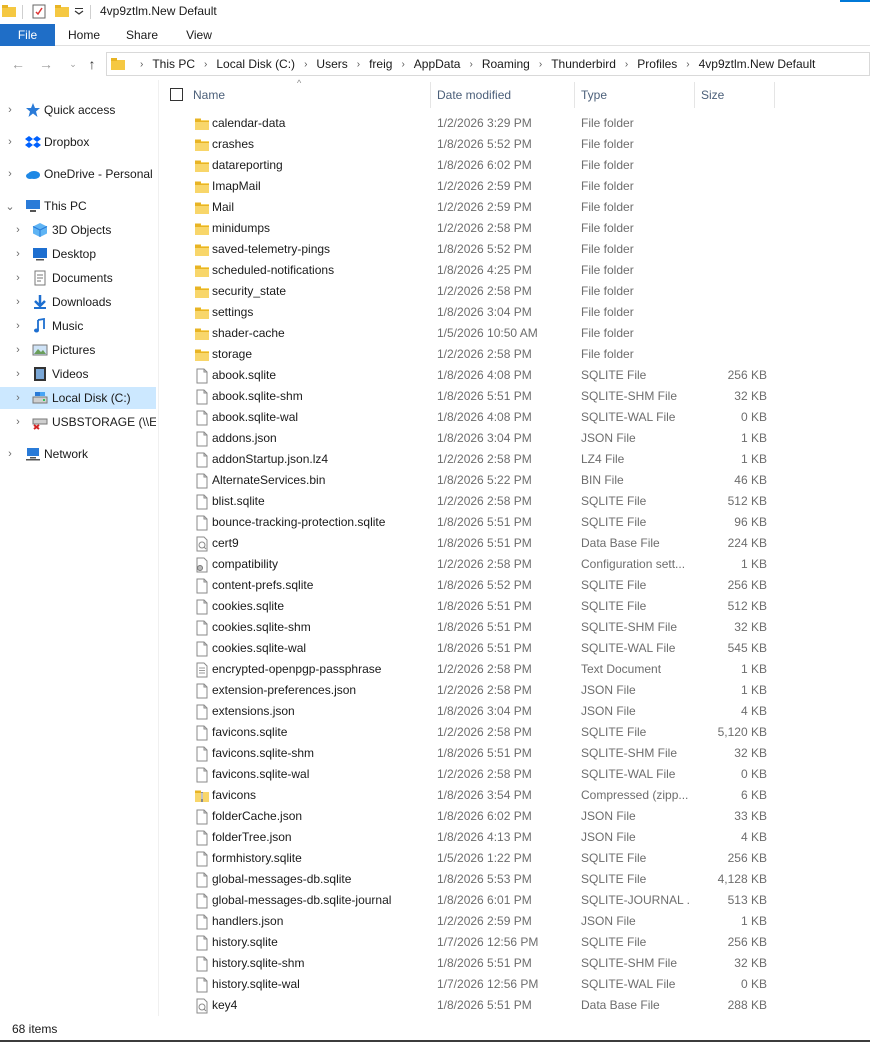 The width and height of the screenshot is (870, 1042). What do you see at coordinates (62, 11) in the screenshot?
I see `new-folder-icon` at bounding box center [62, 11].